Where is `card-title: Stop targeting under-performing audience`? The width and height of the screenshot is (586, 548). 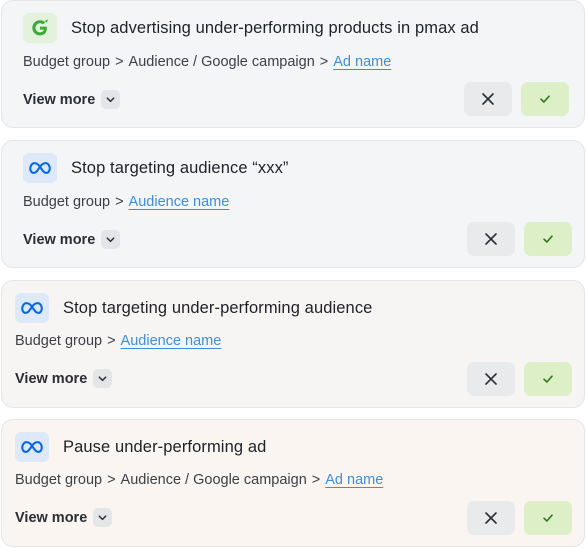
card-title: Stop targeting under-performing audience is located at coordinates (218, 307).